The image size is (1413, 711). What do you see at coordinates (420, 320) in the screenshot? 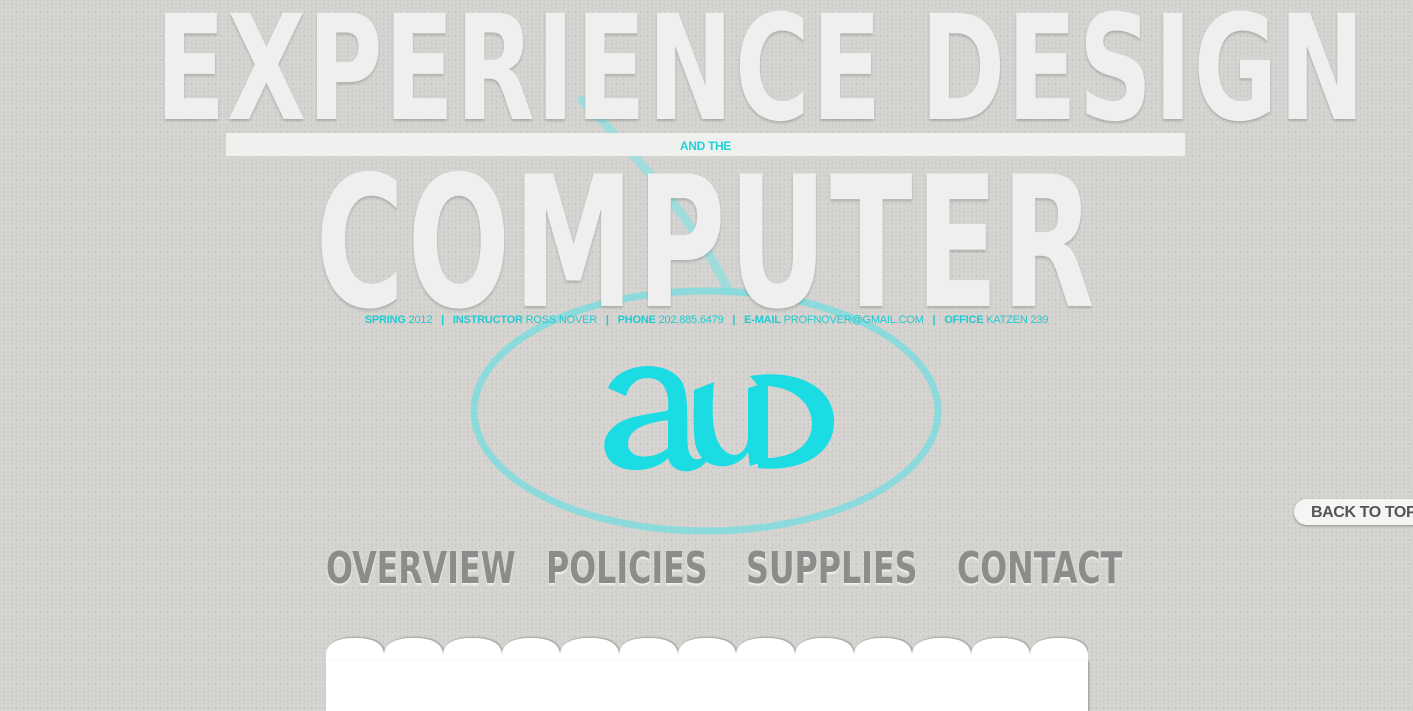
I see `term-value: 2012` at bounding box center [420, 320].